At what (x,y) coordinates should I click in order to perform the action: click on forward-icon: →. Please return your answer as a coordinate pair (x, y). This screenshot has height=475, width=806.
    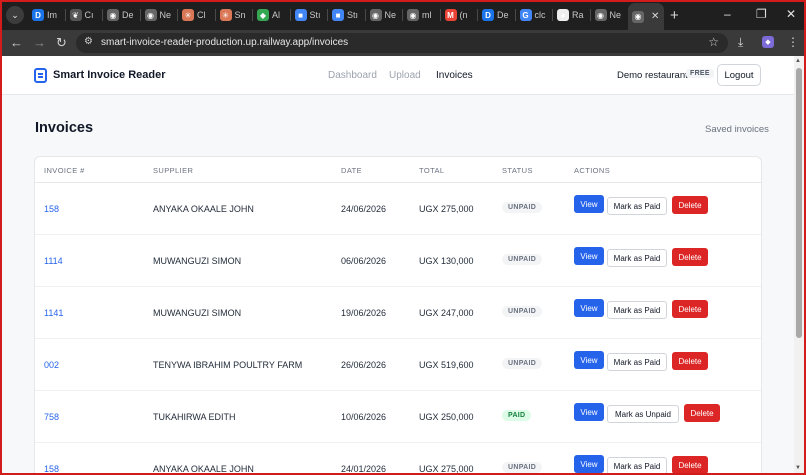
    Looking at the image, I should click on (39, 42).